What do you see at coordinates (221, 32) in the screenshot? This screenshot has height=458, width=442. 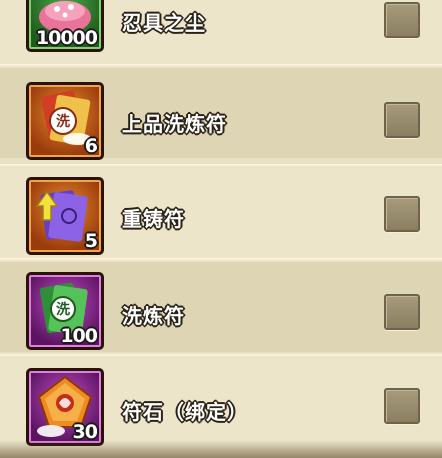 I see `list-item: 10000 忍具之尘` at bounding box center [221, 32].